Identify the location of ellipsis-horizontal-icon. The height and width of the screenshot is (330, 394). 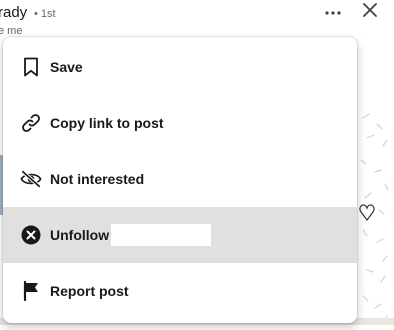
(333, 12).